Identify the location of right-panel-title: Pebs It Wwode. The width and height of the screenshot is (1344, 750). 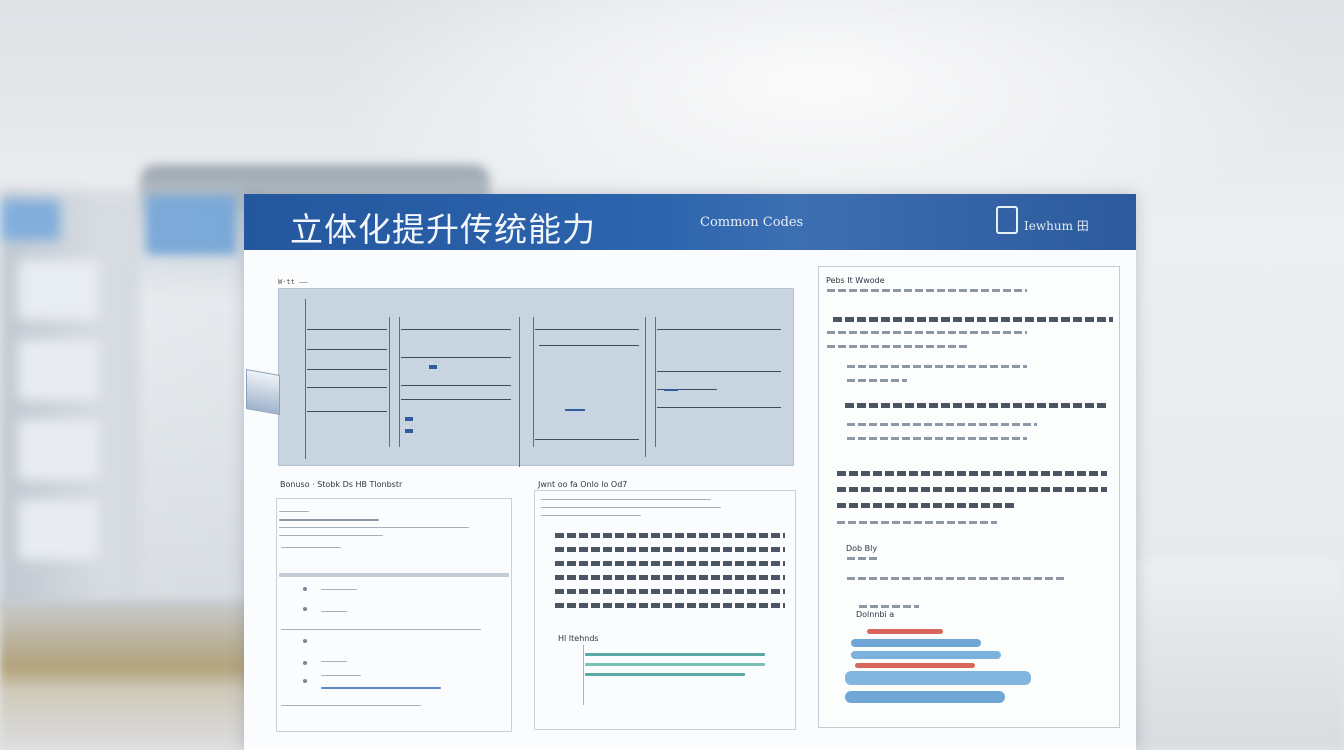
(855, 280).